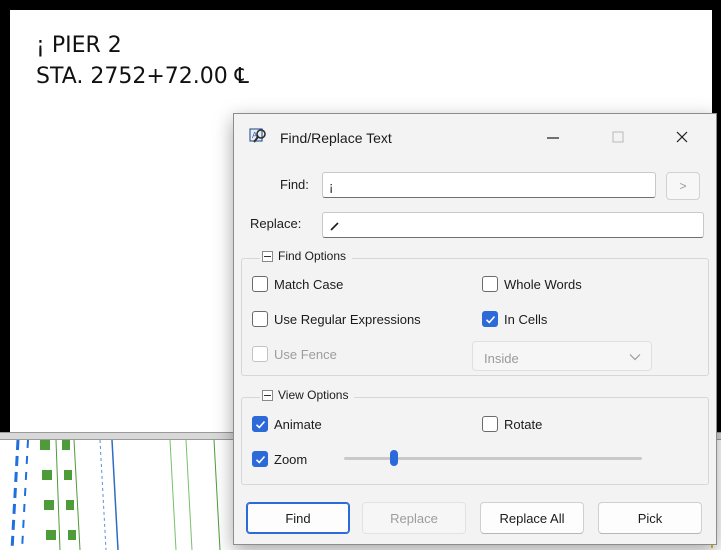 The image size is (721, 550). Describe the element at coordinates (347, 319) in the screenshot. I see `use-regex-label: Use Regular Expressions` at that location.